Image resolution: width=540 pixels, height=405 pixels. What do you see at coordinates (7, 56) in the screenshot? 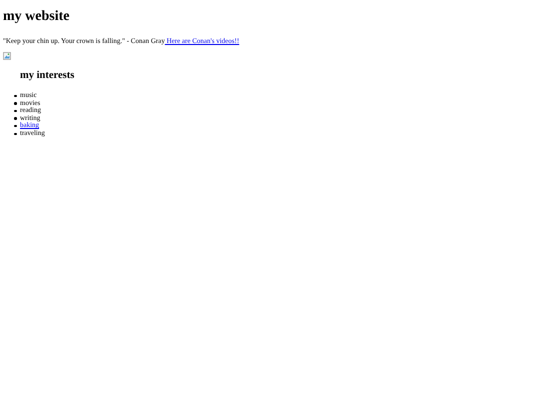
I see `broken-image-icon` at bounding box center [7, 56].